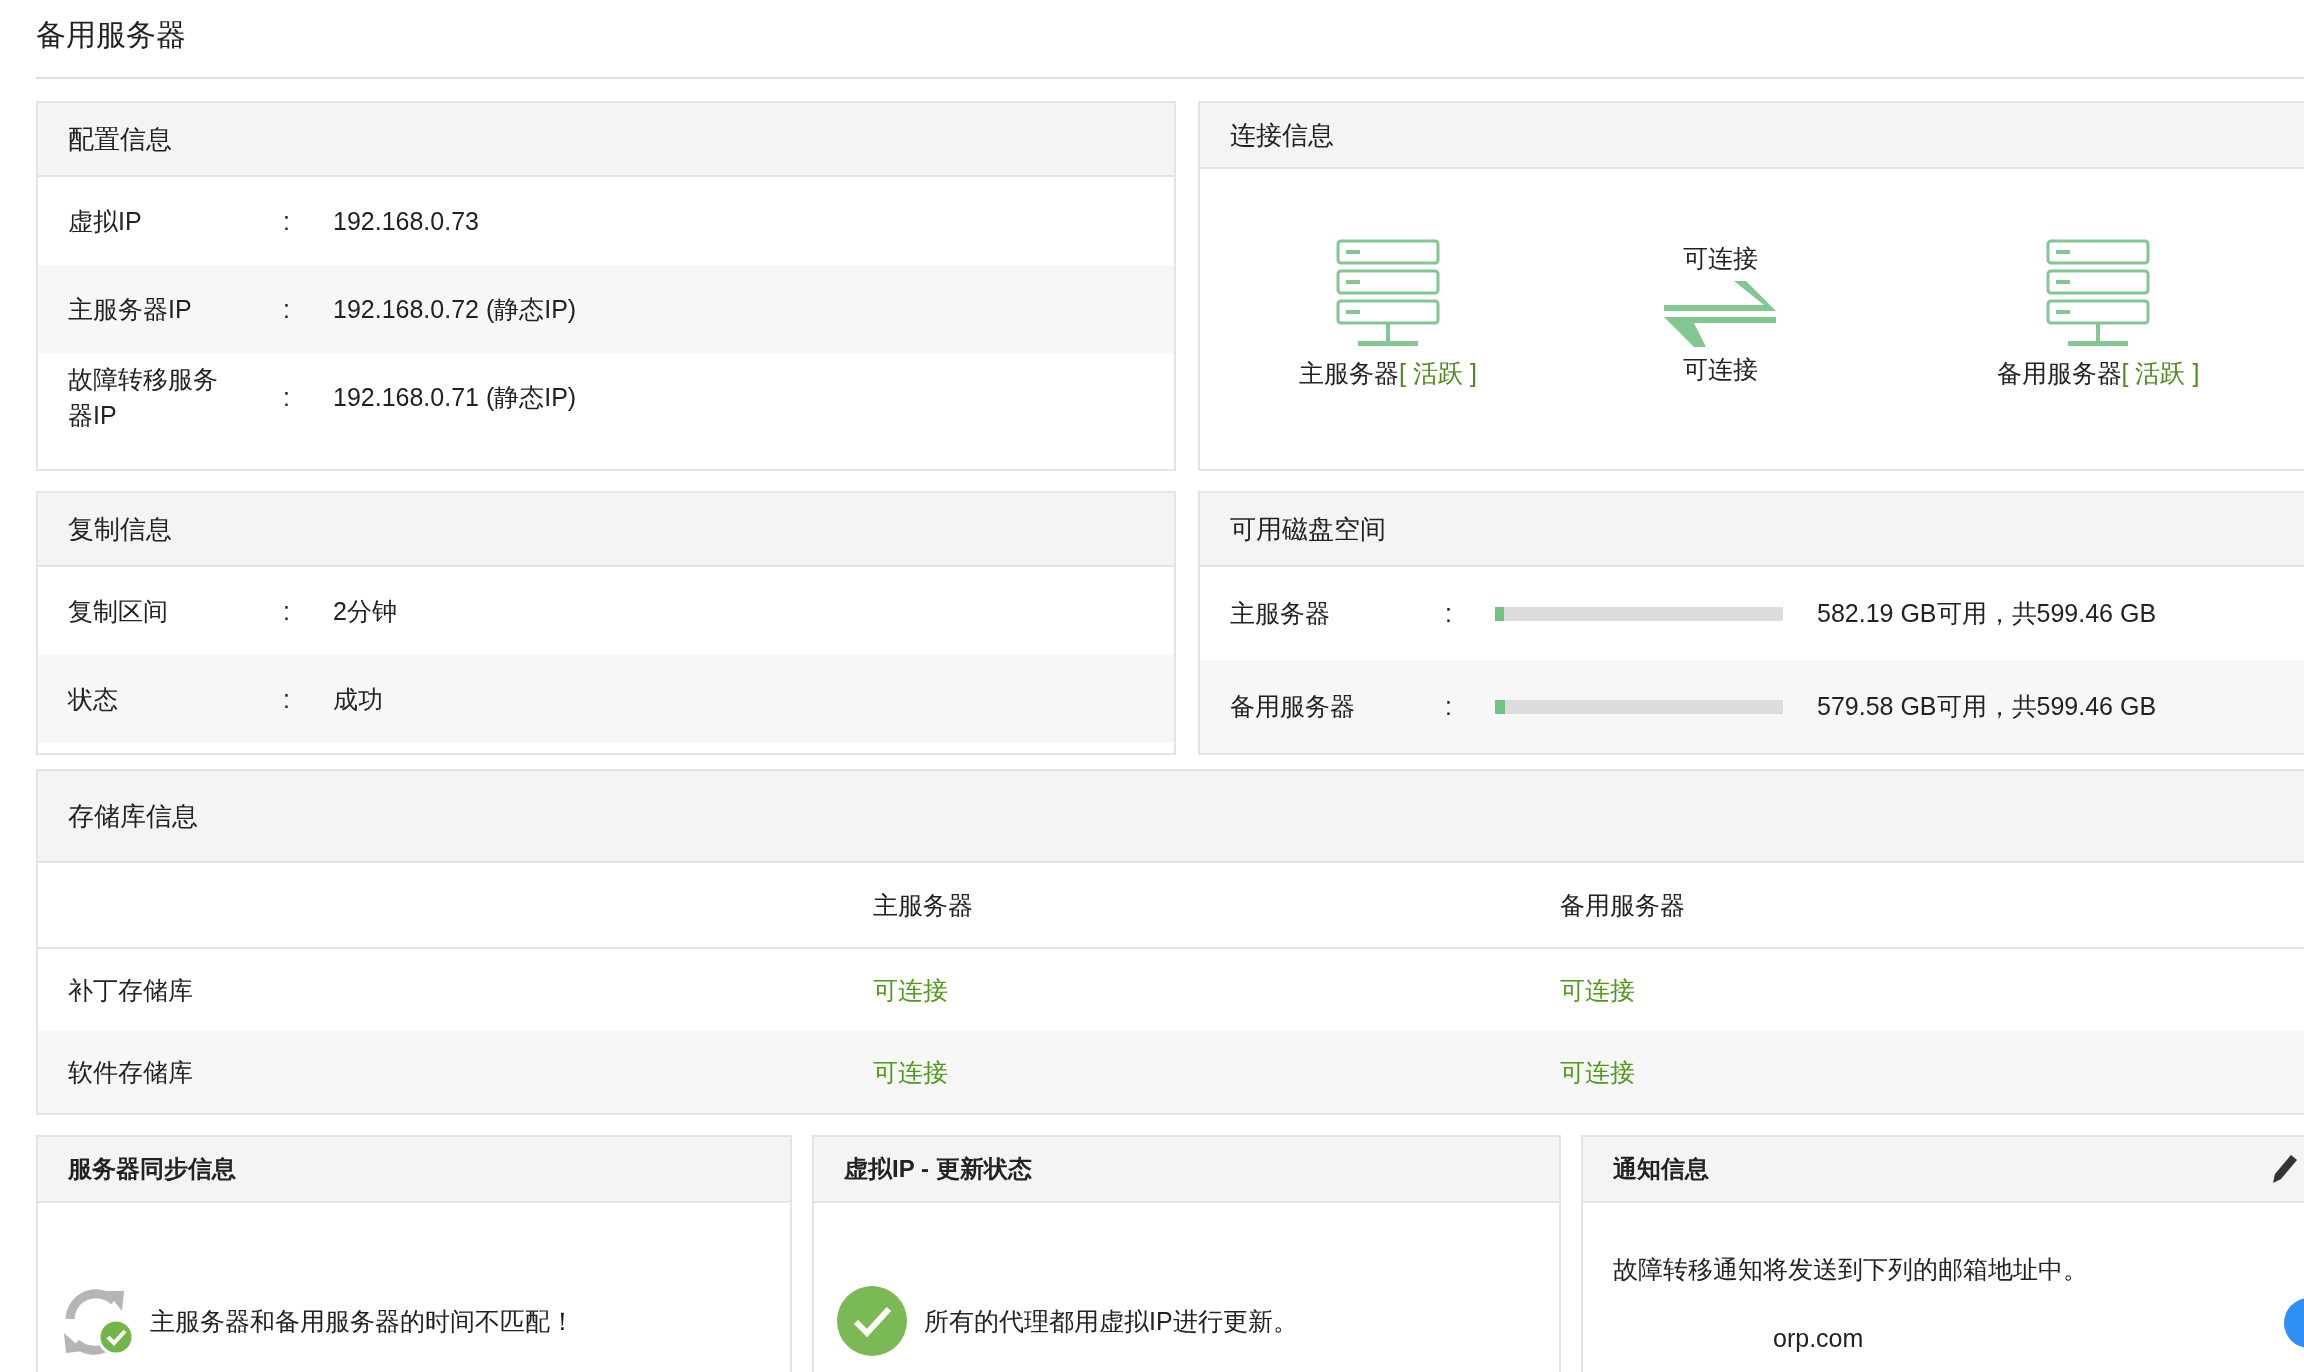 The image size is (2304, 1372). Describe the element at coordinates (131, 990) in the screenshot. I see `table-cell-text: 补丁存储库` at that location.